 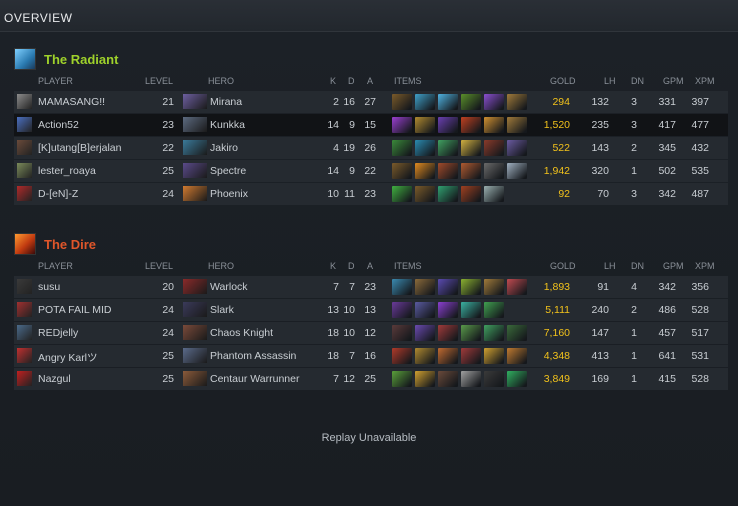 I want to click on cell-hero: Jakiro, so click(x=270, y=148).